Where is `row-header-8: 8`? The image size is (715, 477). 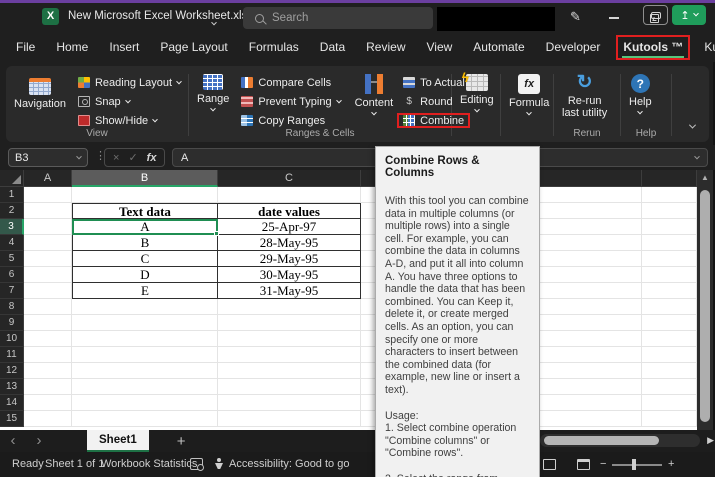 row-header-8: 8 is located at coordinates (12, 307).